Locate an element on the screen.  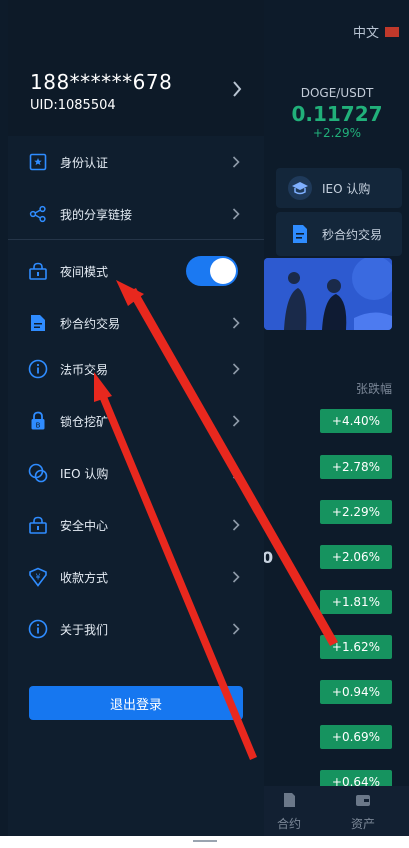
second-contract-quick-label: 秒合约交易 is located at coordinates (352, 234).